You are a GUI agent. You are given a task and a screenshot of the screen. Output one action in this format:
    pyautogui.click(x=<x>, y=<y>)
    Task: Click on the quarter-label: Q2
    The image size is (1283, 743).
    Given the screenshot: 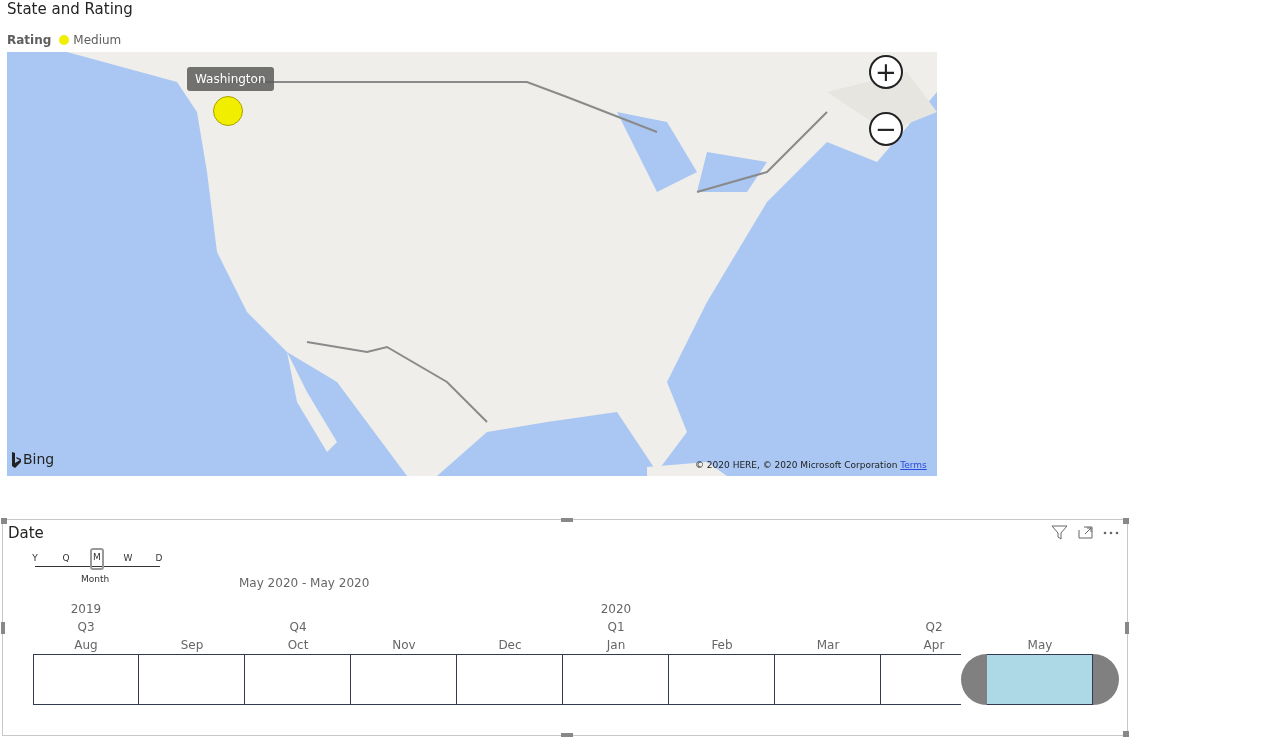 What is the action you would take?
    pyautogui.click(x=934, y=627)
    